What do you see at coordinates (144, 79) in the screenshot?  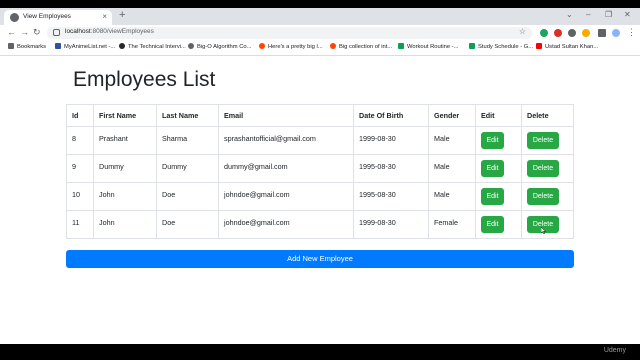 I see `page-title: Employees List` at bounding box center [144, 79].